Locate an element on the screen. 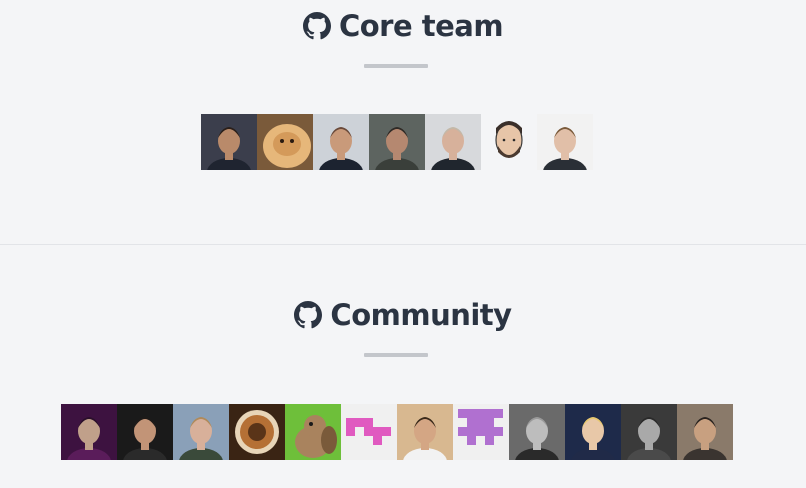 Image resolution: width=806 pixels, height=488 pixels. community-avatars is located at coordinates (397, 432).